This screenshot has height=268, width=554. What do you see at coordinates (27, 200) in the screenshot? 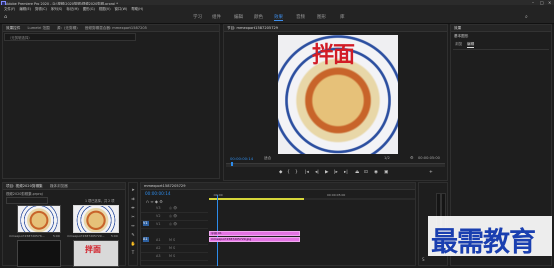
I see `project-search-input` at bounding box center [27, 200].